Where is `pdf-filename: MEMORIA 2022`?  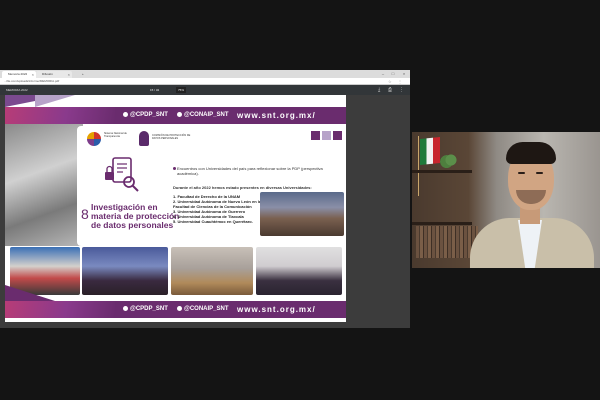 pdf-filename: MEMORIA 2022 is located at coordinates (17, 90).